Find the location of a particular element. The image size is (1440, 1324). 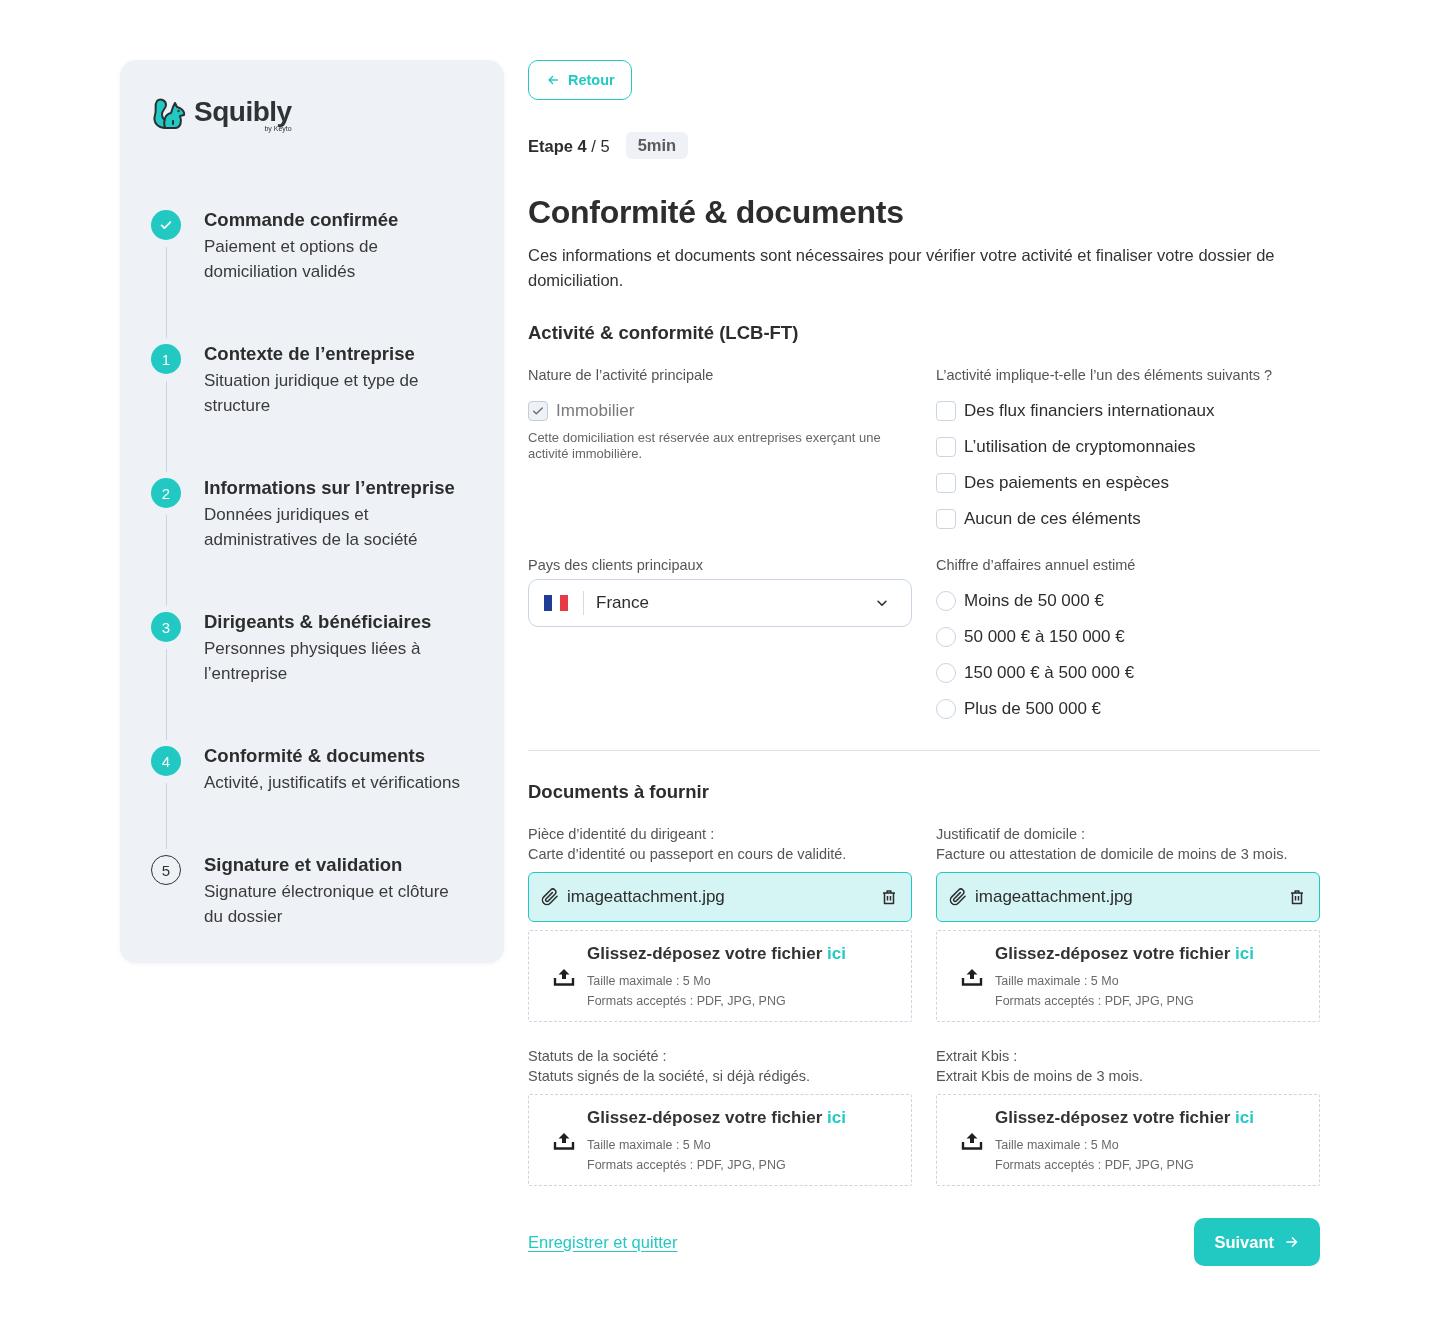

field-label: Justificatif de domicile : is located at coordinates (1011, 834).